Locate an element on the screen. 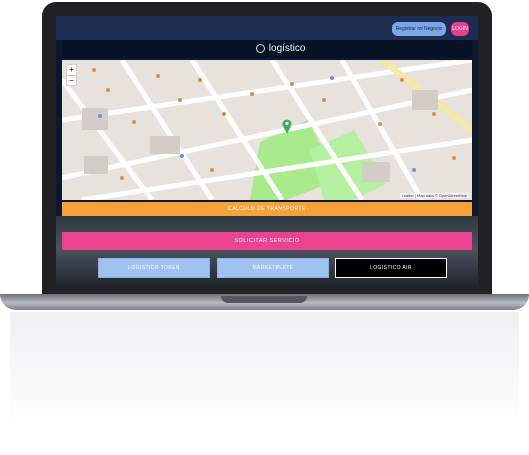 Image resolution: width=529 pixels, height=455 pixels. top-navbar: Registrar mi Negocio LOGIN is located at coordinates (267, 28).